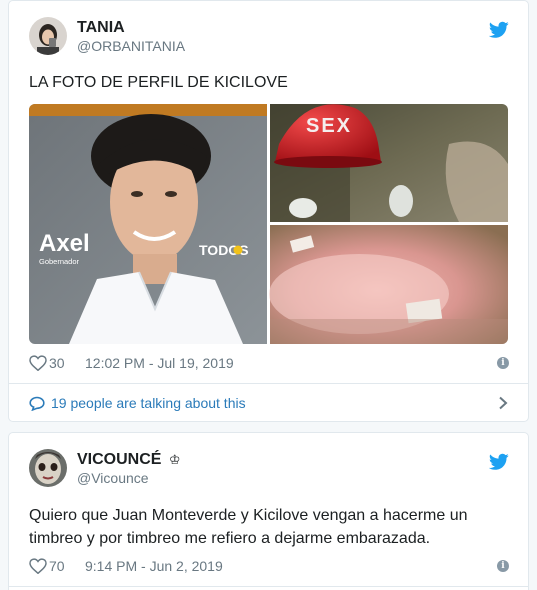  What do you see at coordinates (269, 37) in the screenshot?
I see `tweet-header: TANIA @ORBANITANIA` at bounding box center [269, 37].